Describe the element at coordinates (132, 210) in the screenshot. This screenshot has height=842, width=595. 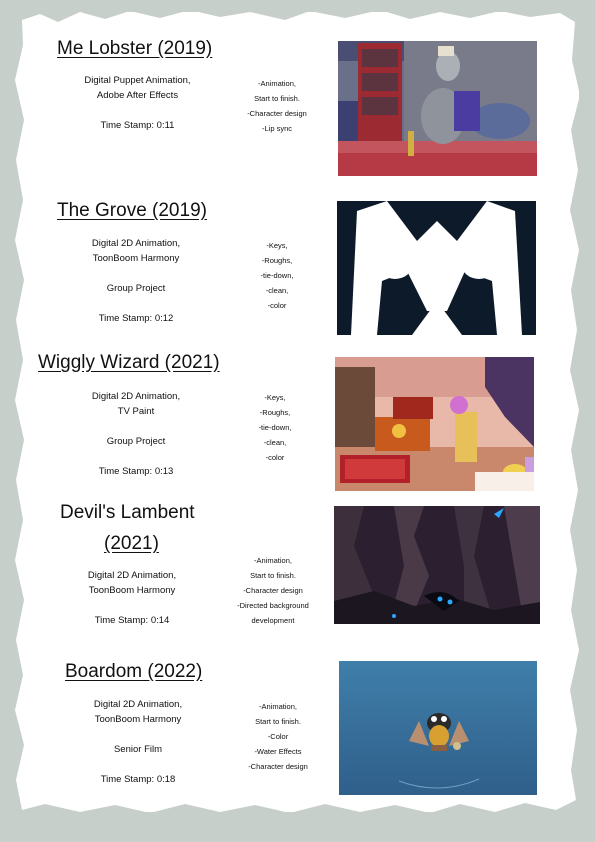
I see `project-title: The Grove (2019)` at that location.